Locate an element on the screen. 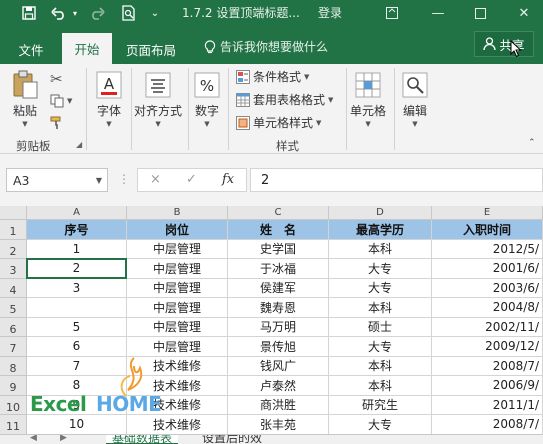 This screenshot has height=444, width=543. table-header-cell: 岗位 is located at coordinates (177, 230).